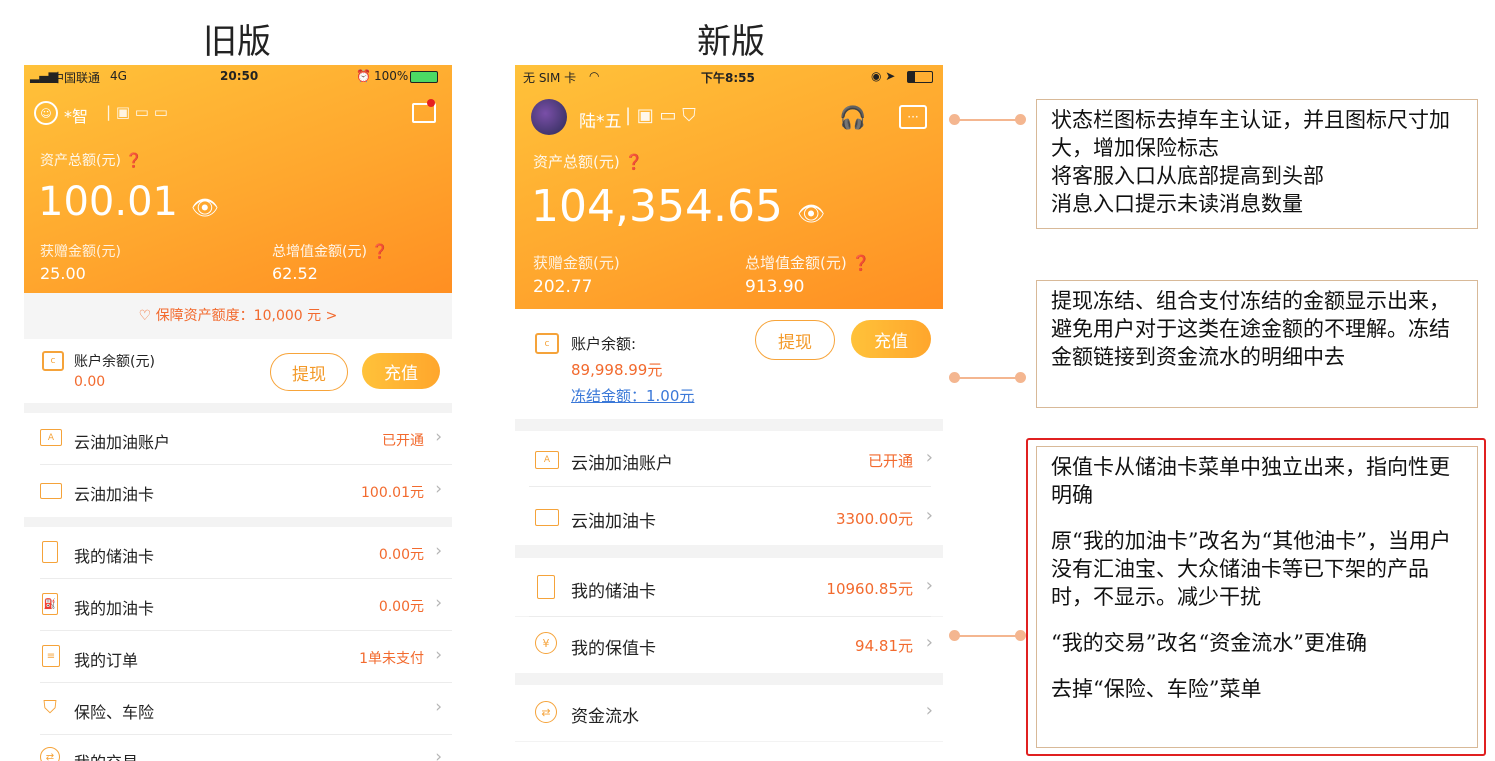  Describe the element at coordinates (431, 103) in the screenshot. I see `unread-dot` at that location.